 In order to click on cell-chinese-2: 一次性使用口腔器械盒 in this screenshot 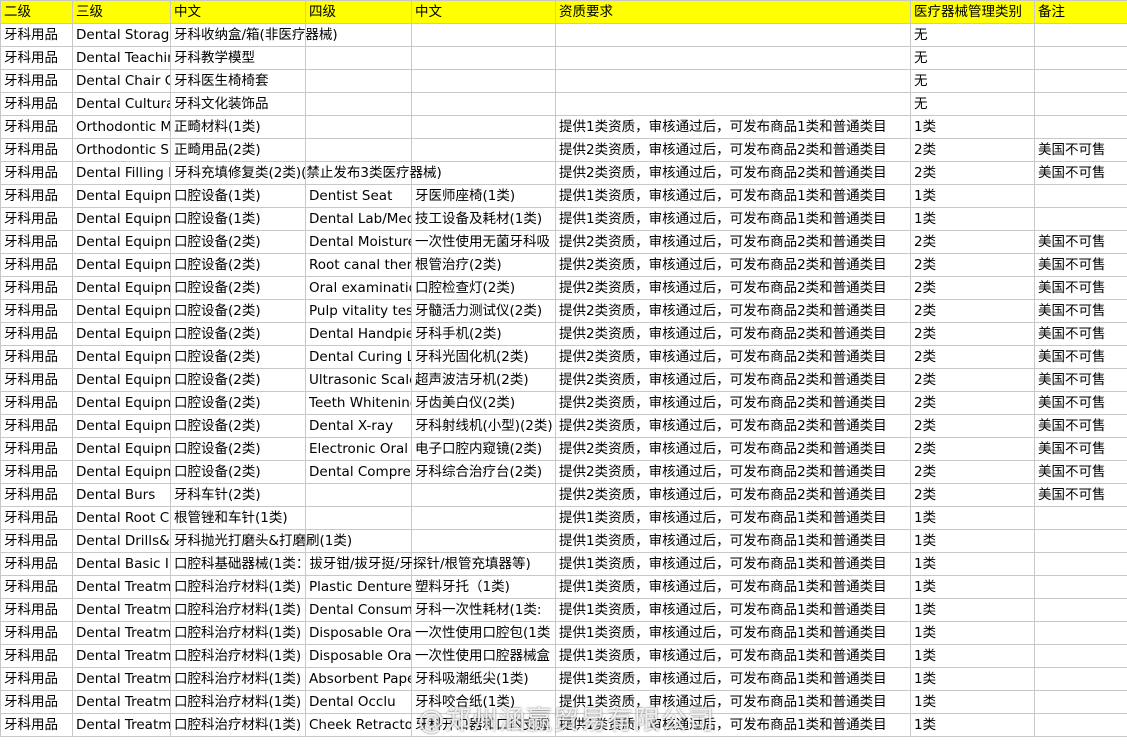, I will do `click(483, 656)`.